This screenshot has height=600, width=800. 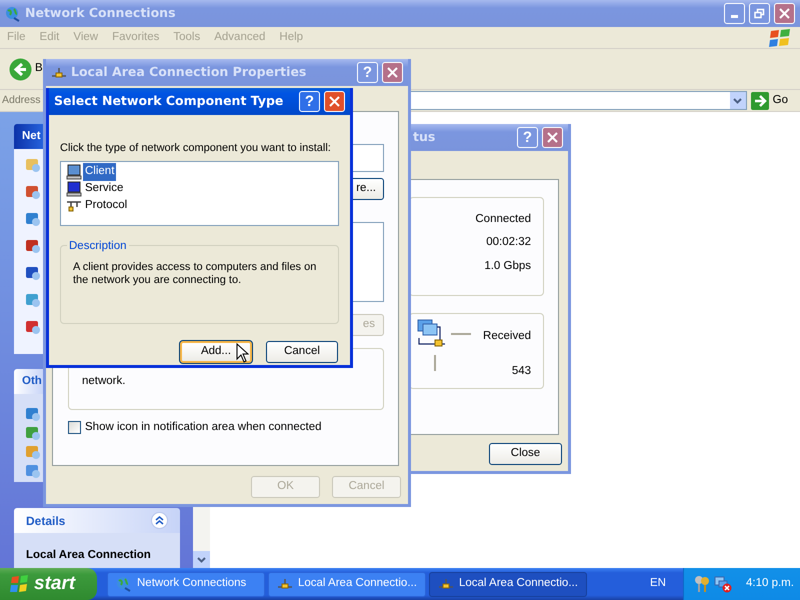 What do you see at coordinates (104, 381) in the screenshot?
I see `description-text: network.` at bounding box center [104, 381].